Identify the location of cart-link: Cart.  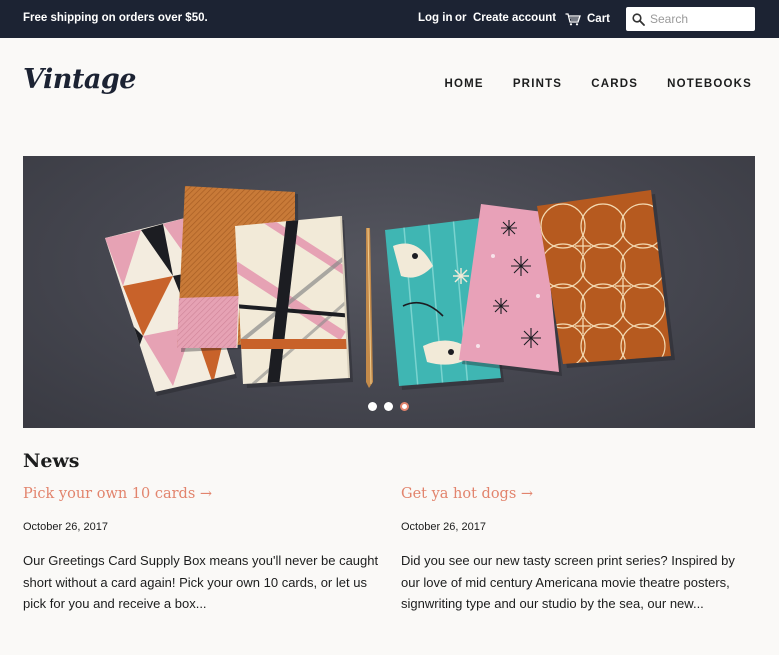
(587, 19).